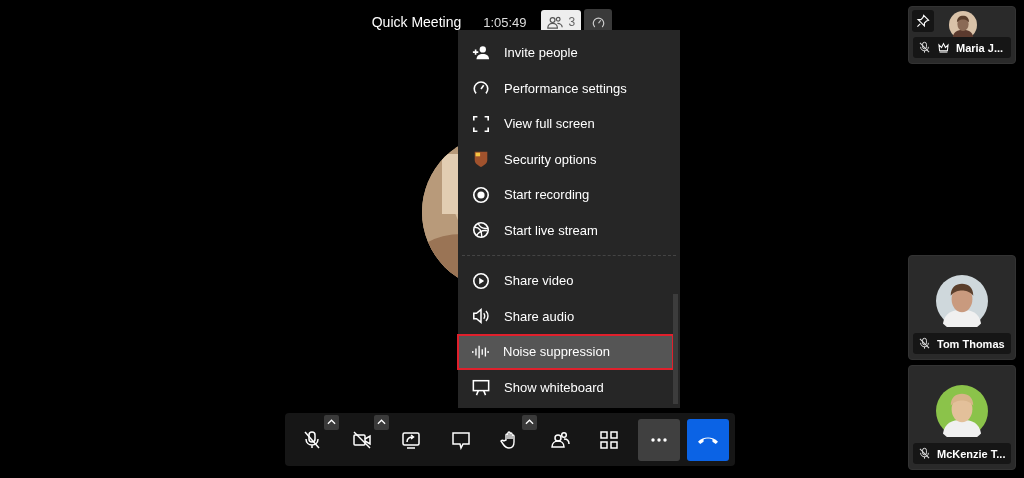  What do you see at coordinates (566, 159) in the screenshot?
I see `menu-item: Security options` at bounding box center [566, 159].